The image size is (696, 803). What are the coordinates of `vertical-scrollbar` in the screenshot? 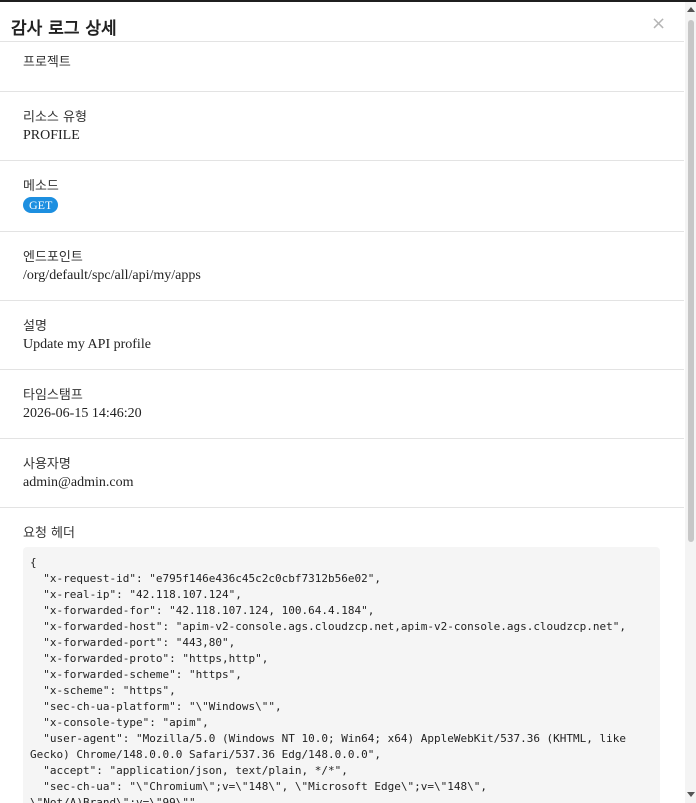 It's located at (690, 402).